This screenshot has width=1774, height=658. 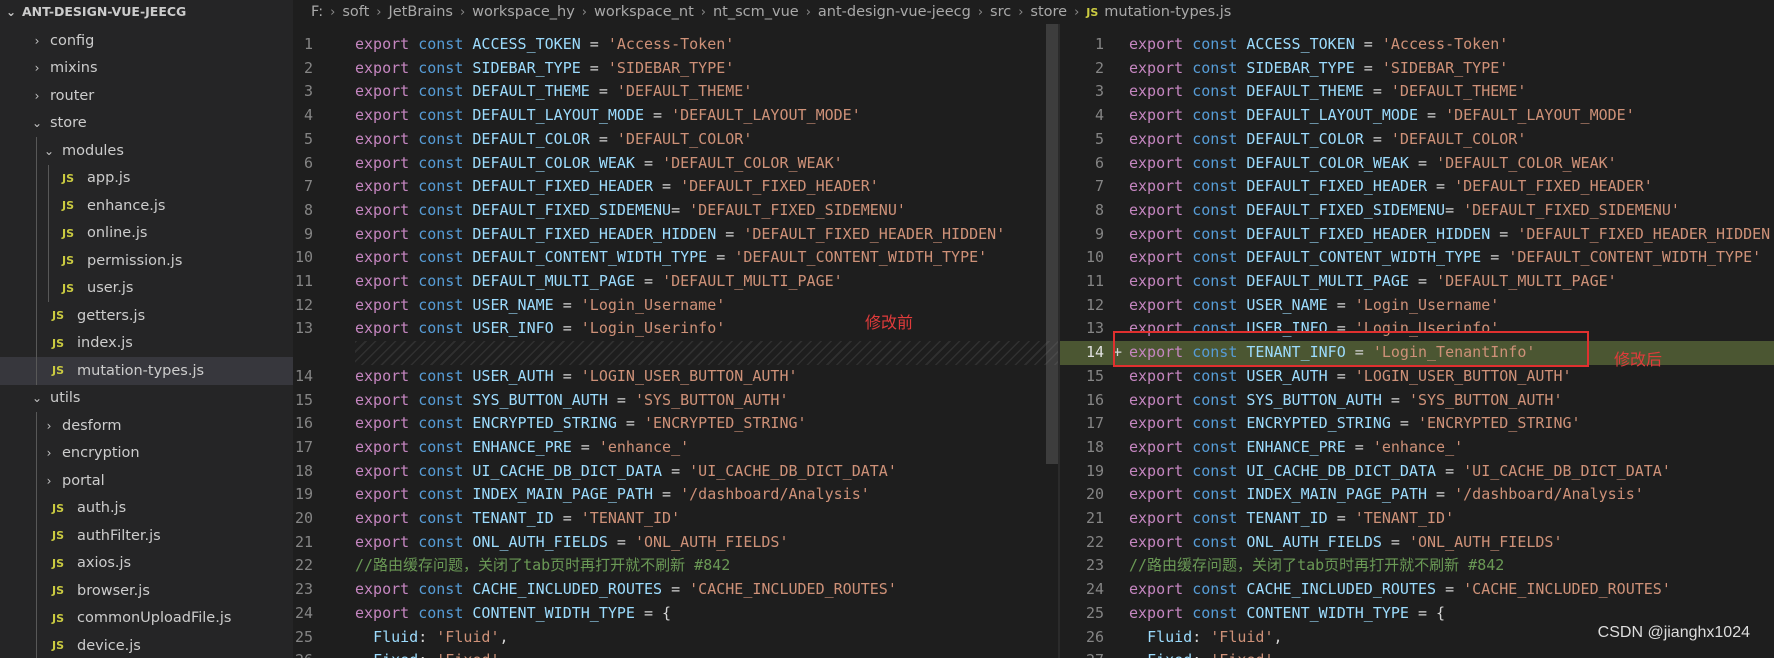 I want to click on code-line: 21 export const TENANT_ID = 'TENANT_ID', so click(x=1417, y=519).